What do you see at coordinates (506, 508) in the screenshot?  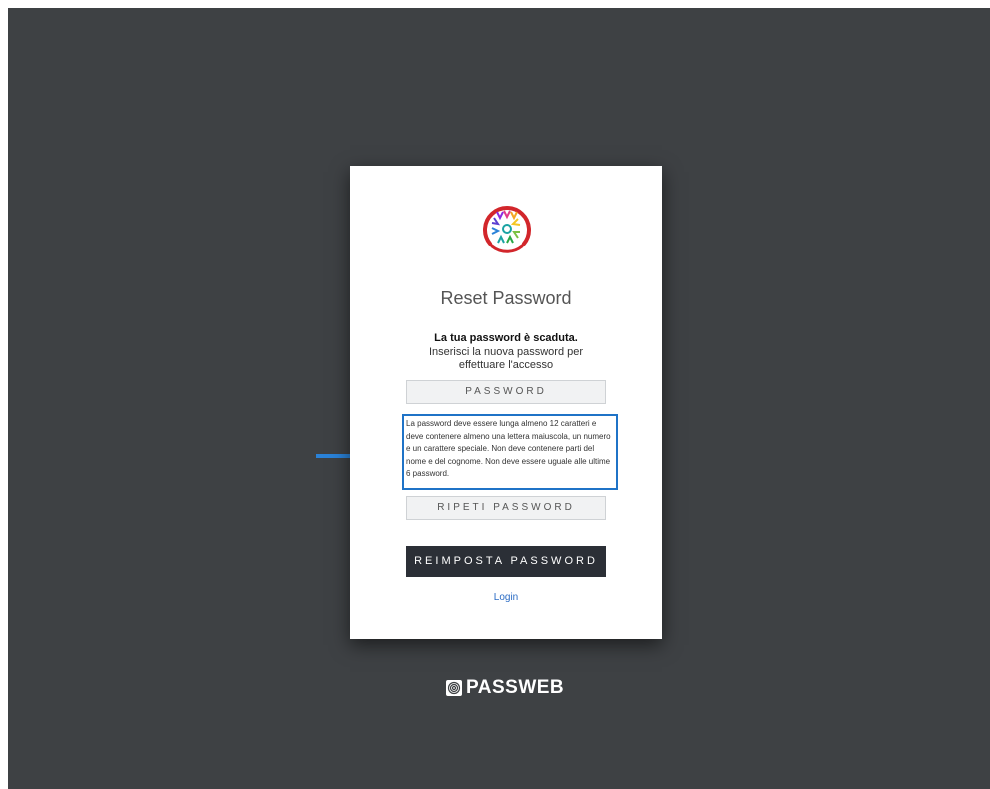 I see `repeat-password-input: RIPETI PASSWORD` at bounding box center [506, 508].